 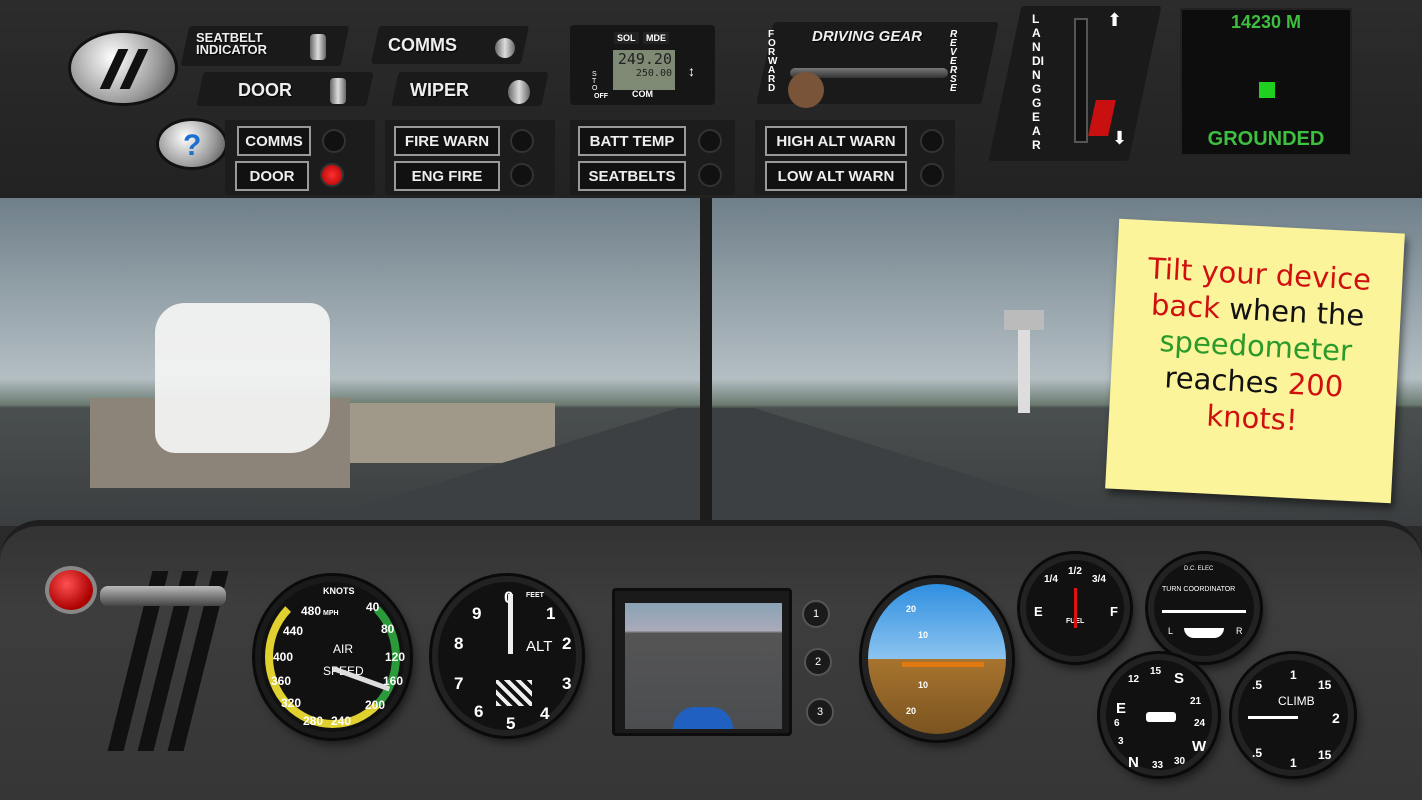 I want to click on right-label: R, so click(x=1239, y=631).